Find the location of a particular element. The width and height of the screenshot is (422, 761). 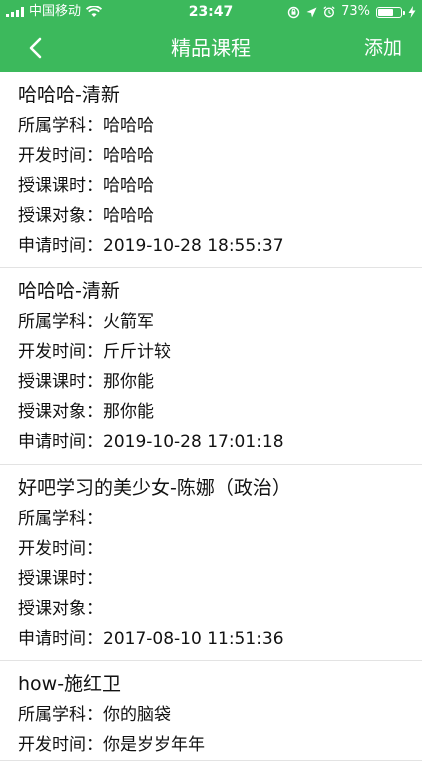

subject-value: 哈哈哈 is located at coordinates (128, 126).